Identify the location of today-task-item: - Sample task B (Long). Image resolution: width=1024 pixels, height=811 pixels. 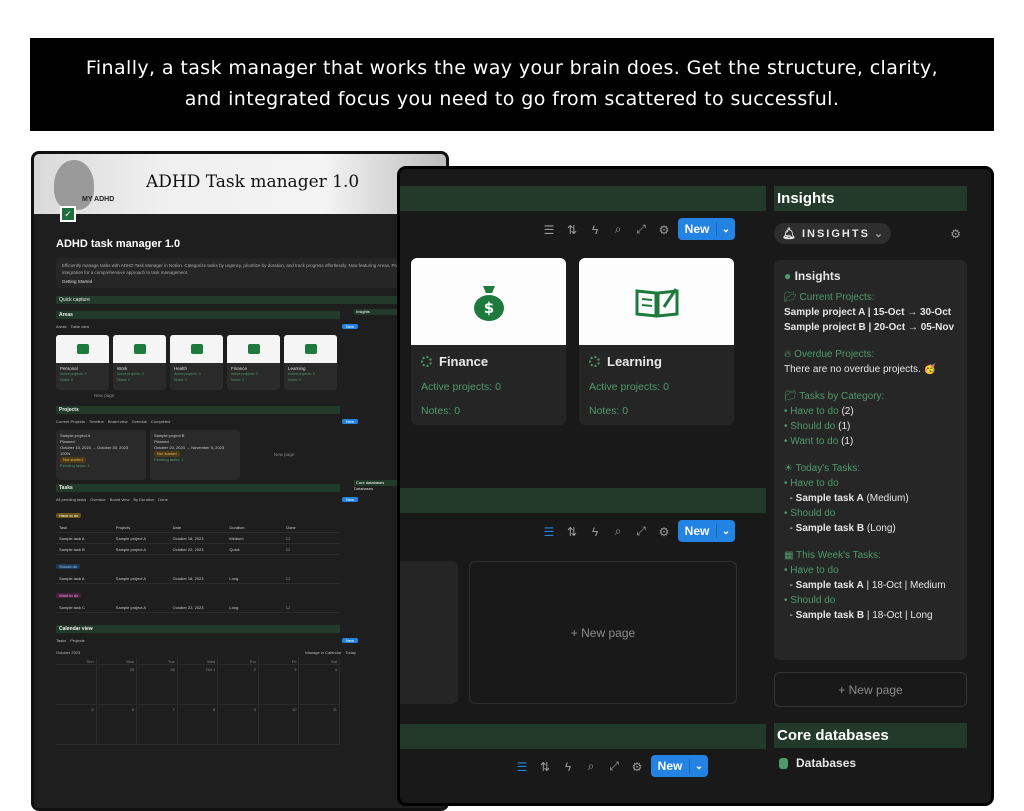
(870, 528).